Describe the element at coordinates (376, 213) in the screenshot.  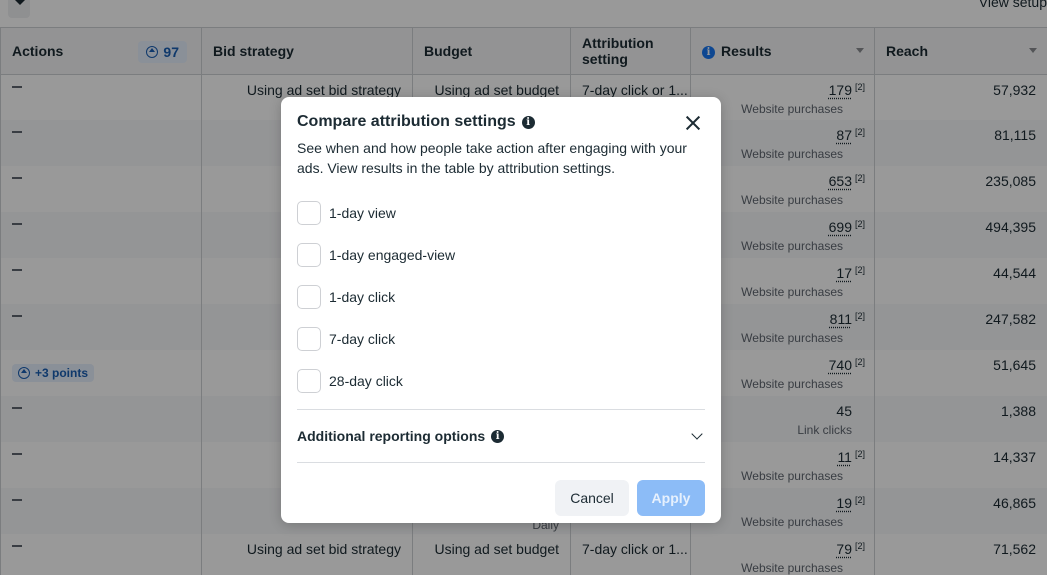
I see `option-1-day-view: 1-day view` at that location.